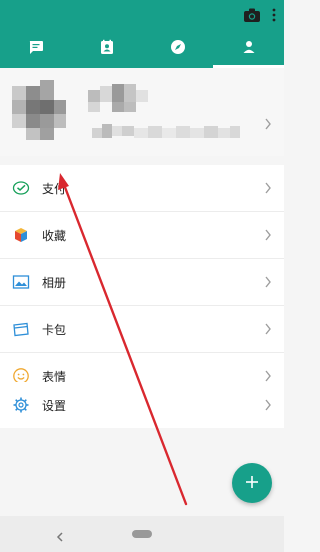 The height and width of the screenshot is (552, 320). What do you see at coordinates (54, 405) in the screenshot?
I see `menu-item-label: 设置` at bounding box center [54, 405].